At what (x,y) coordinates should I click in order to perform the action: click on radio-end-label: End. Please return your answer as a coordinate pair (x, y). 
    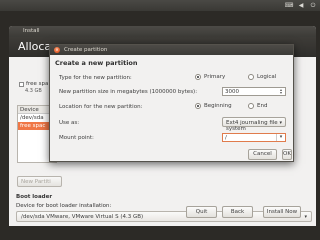
    Looking at the image, I should click on (262, 106).